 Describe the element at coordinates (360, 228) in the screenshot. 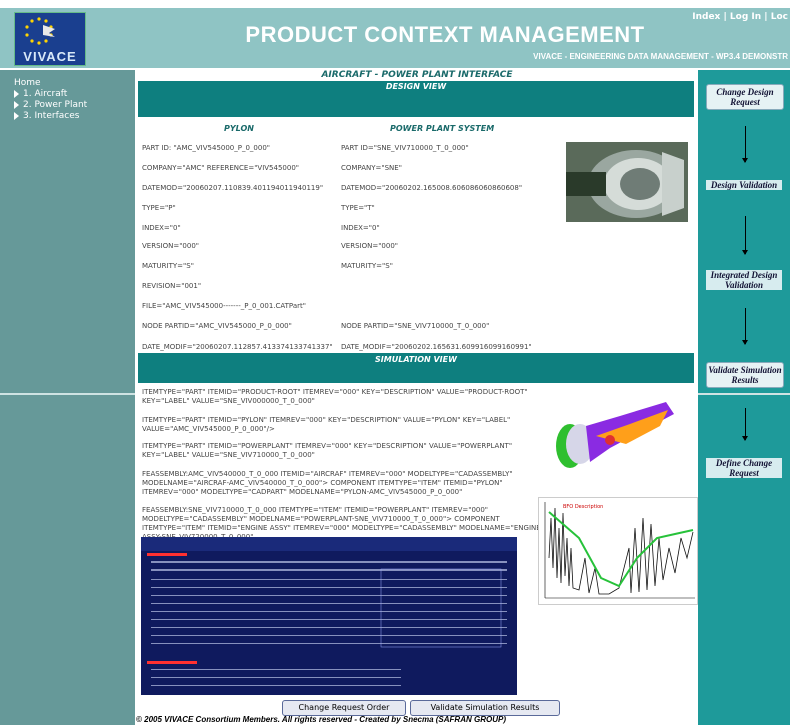

I see `powerplant-index: INDEX="0"` at that location.